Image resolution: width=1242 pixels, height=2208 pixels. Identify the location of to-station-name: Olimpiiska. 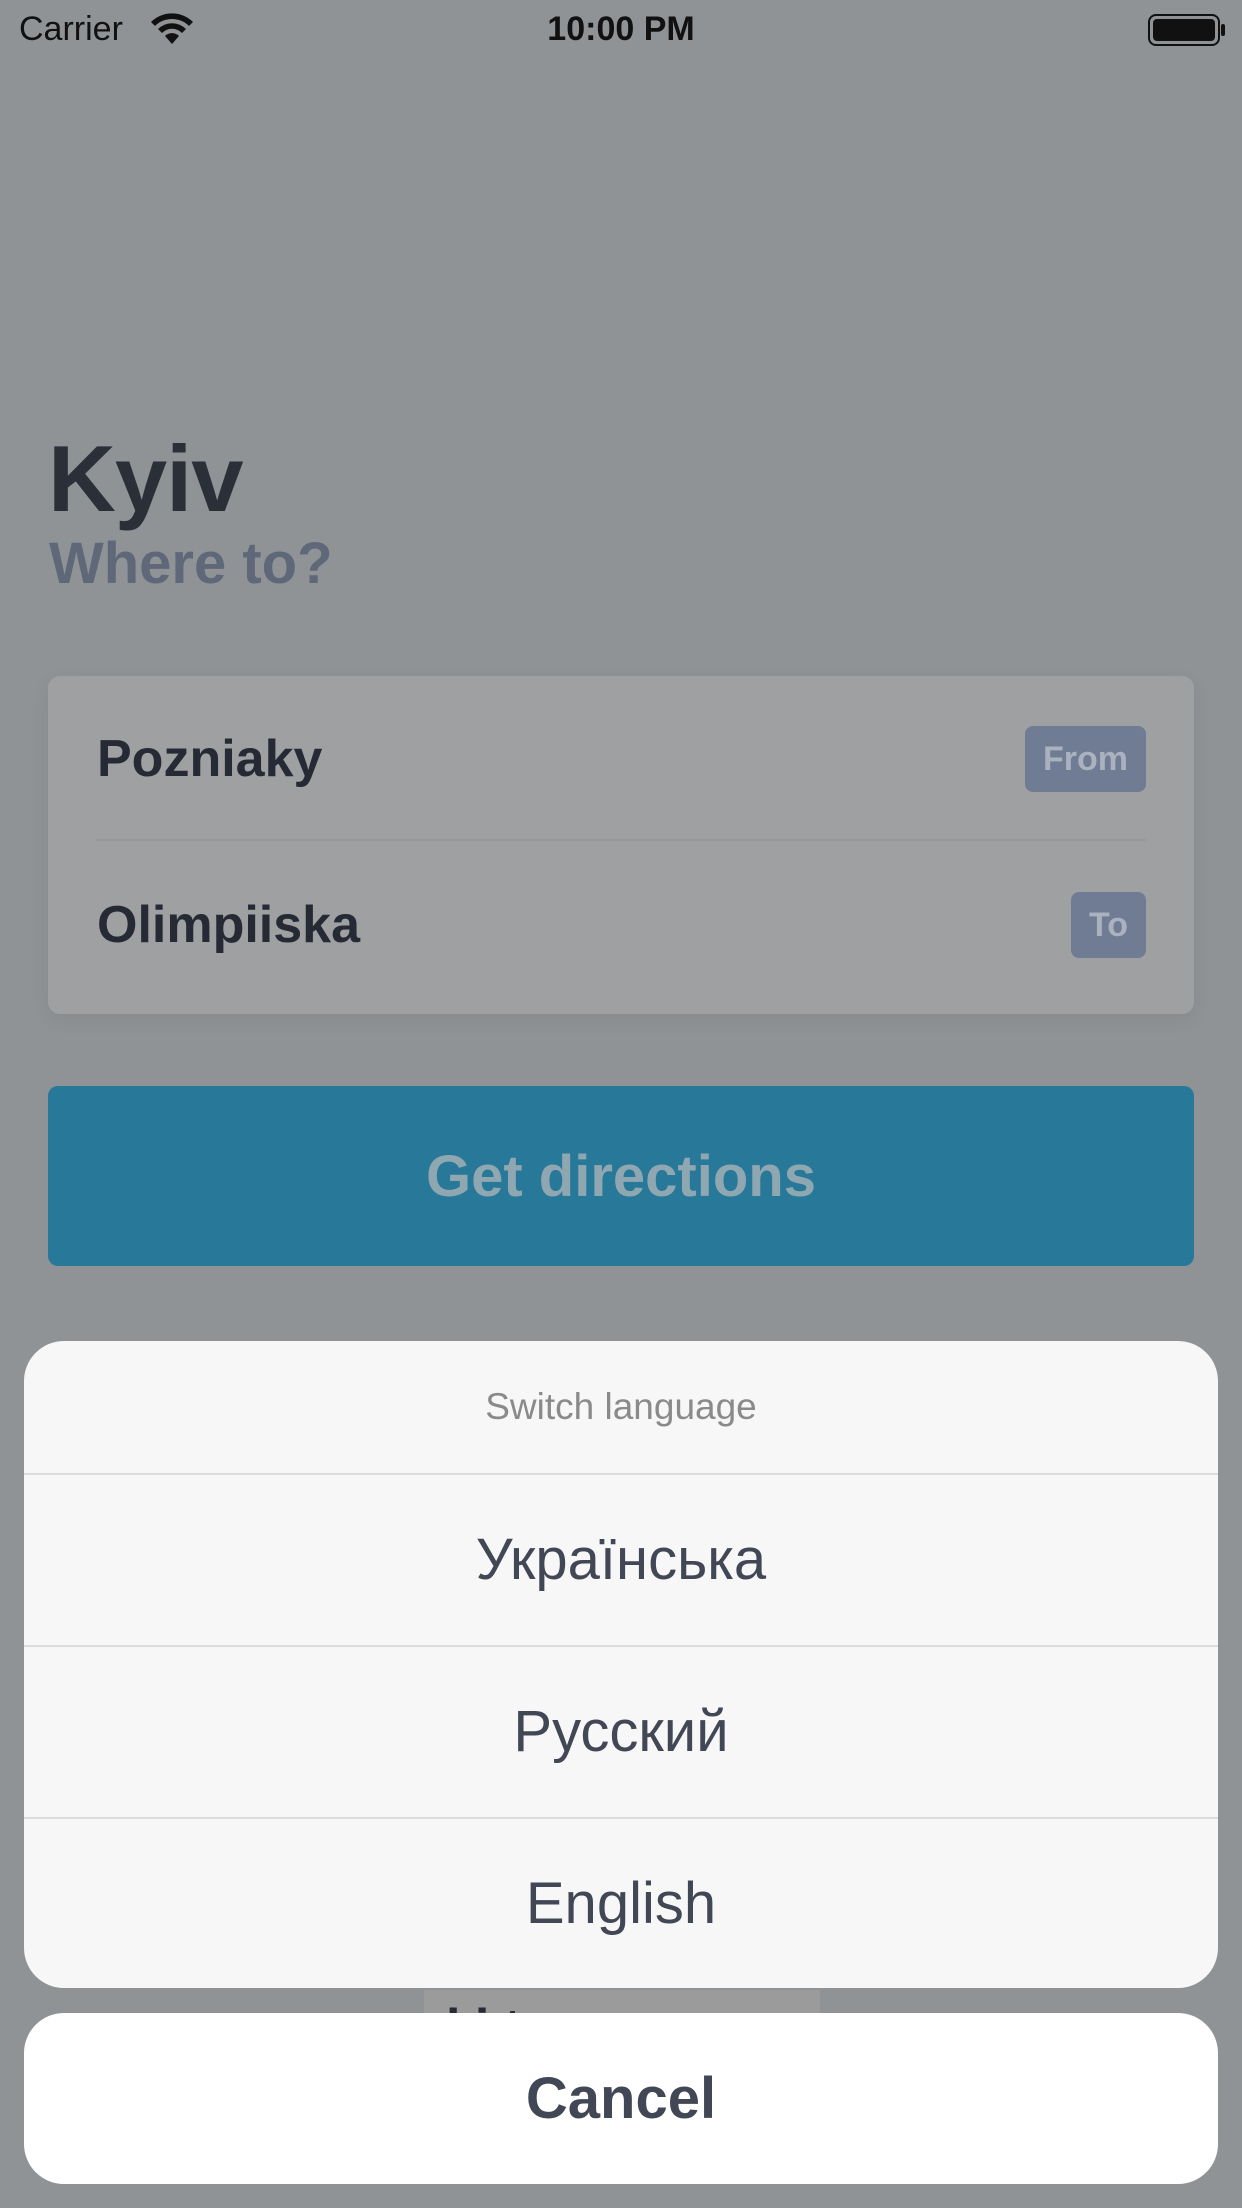
(228, 925).